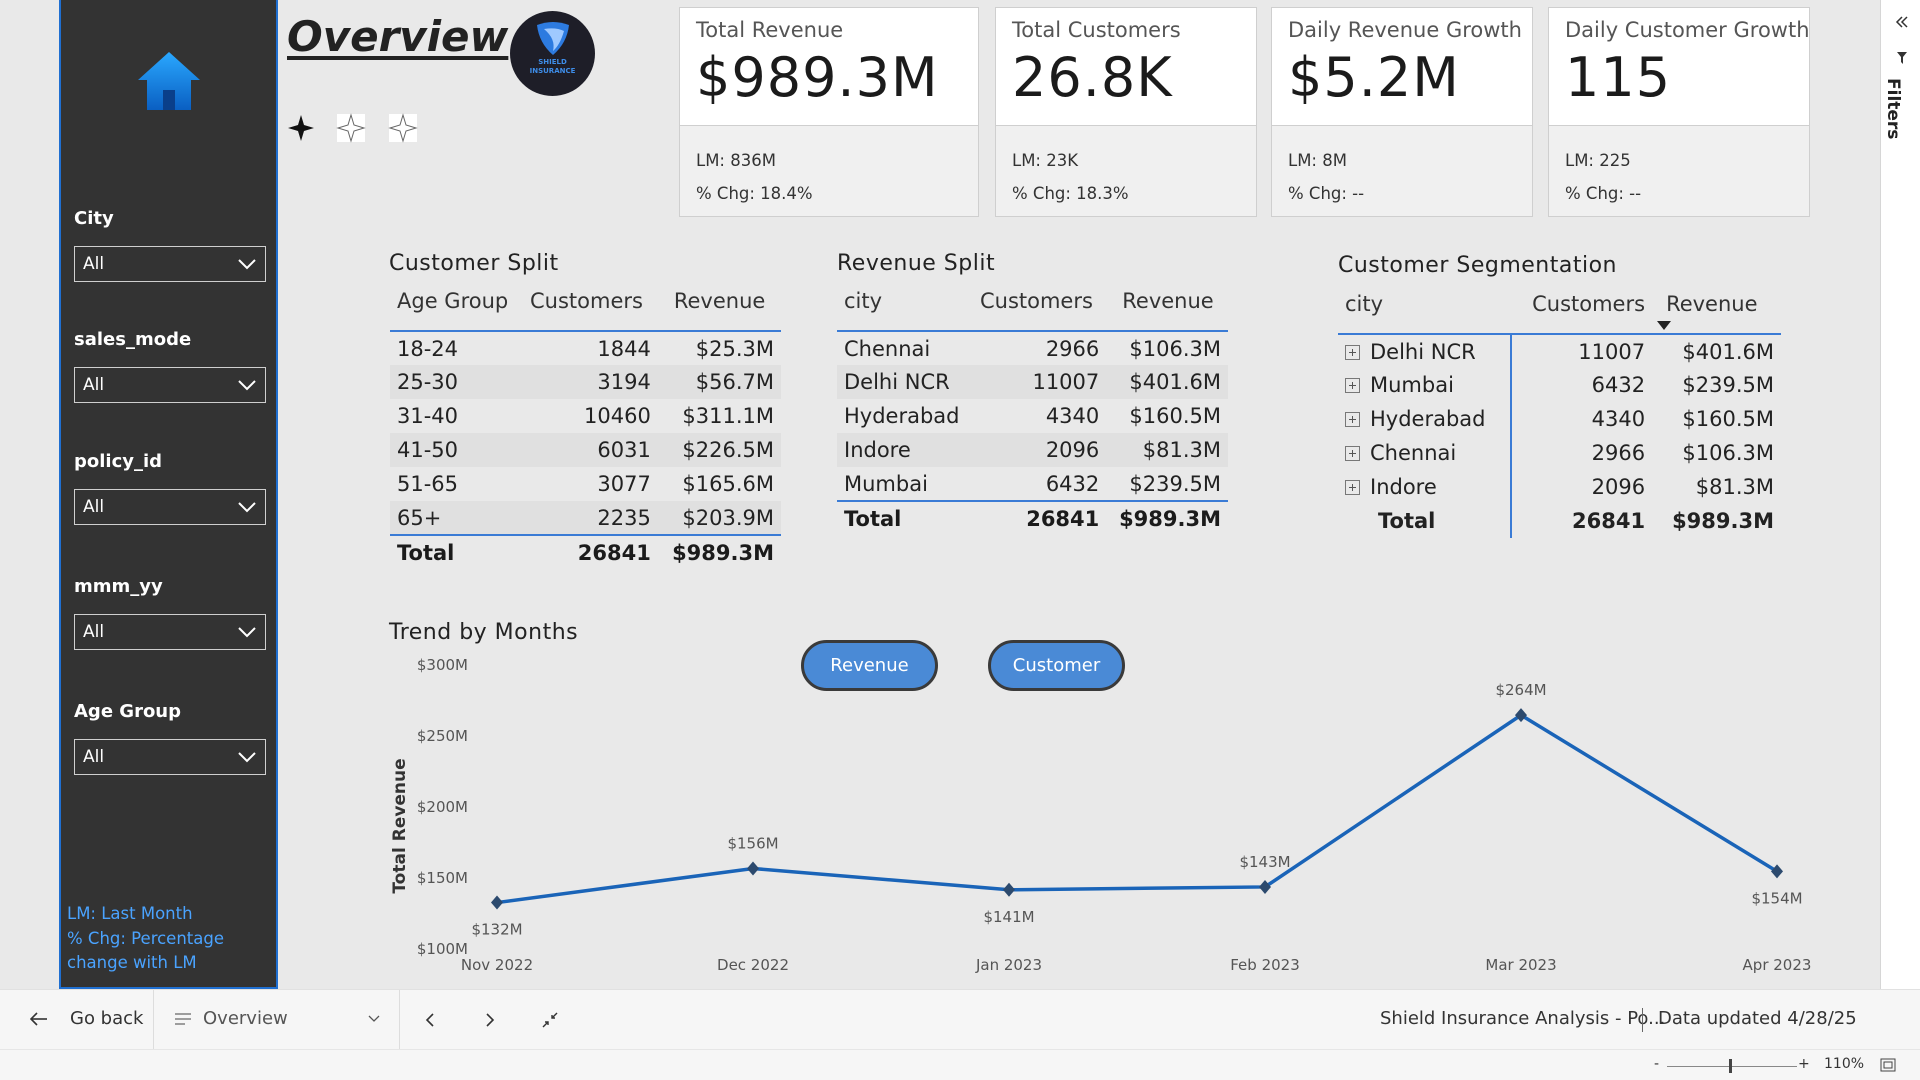 This screenshot has width=1920, height=1080. I want to click on customer-segmentation-title: Customer Segmentation, so click(1477, 265).